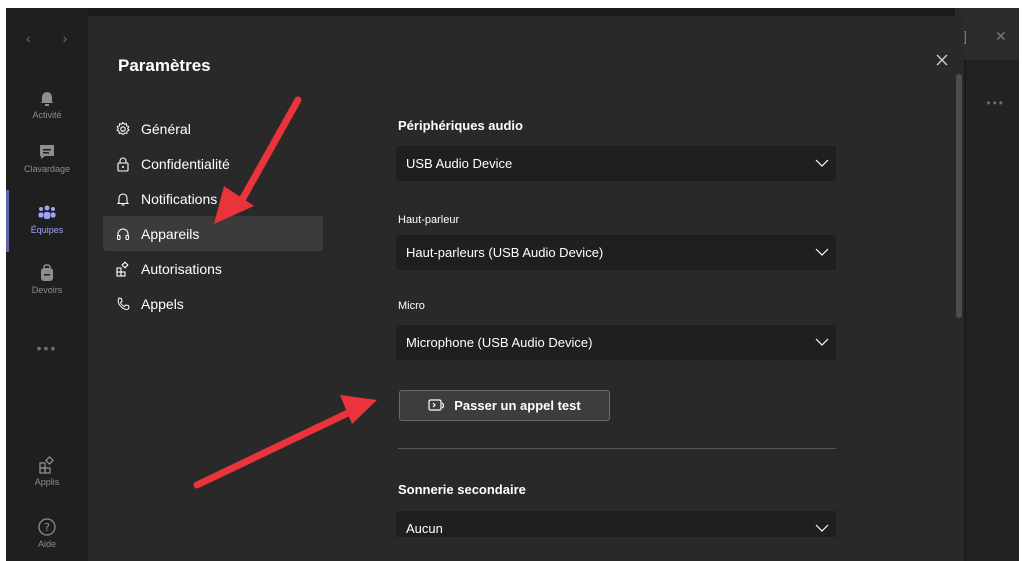  I want to click on background-content, so click(992, 310).